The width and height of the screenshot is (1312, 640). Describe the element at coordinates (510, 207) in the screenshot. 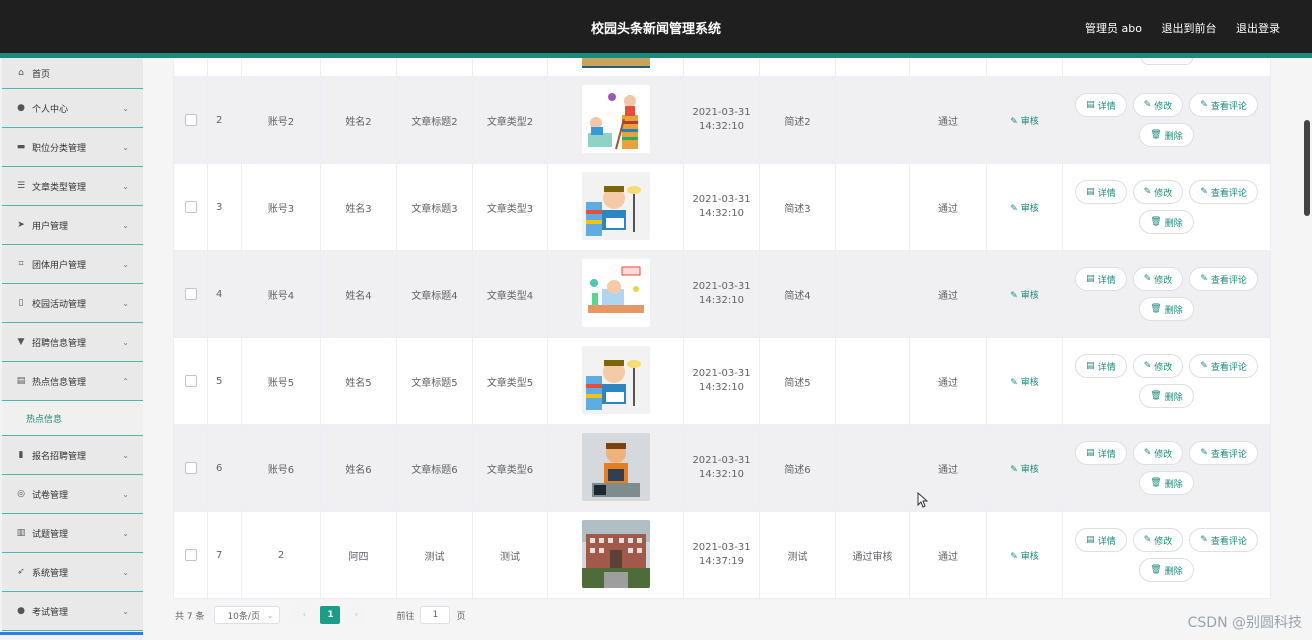

I see `type-cell: 文章类型3` at that location.